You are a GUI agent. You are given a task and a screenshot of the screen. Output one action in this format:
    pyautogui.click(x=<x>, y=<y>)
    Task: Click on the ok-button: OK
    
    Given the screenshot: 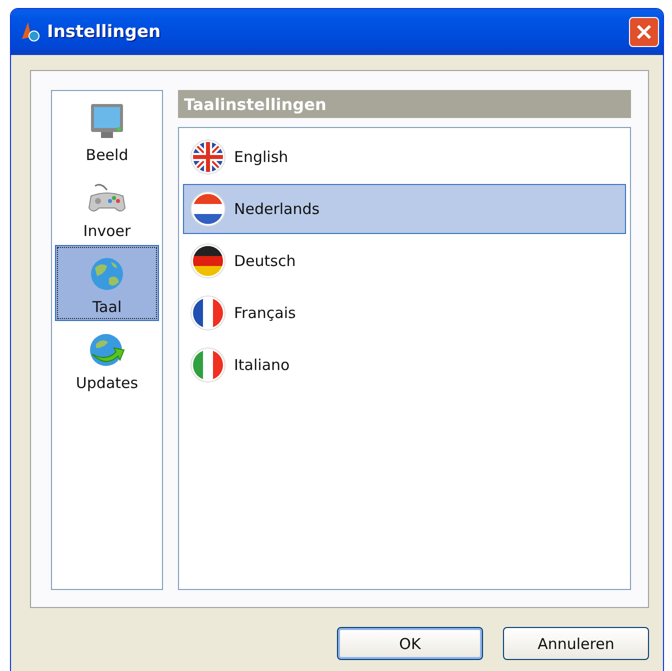 What is the action you would take?
    pyautogui.click(x=410, y=643)
    